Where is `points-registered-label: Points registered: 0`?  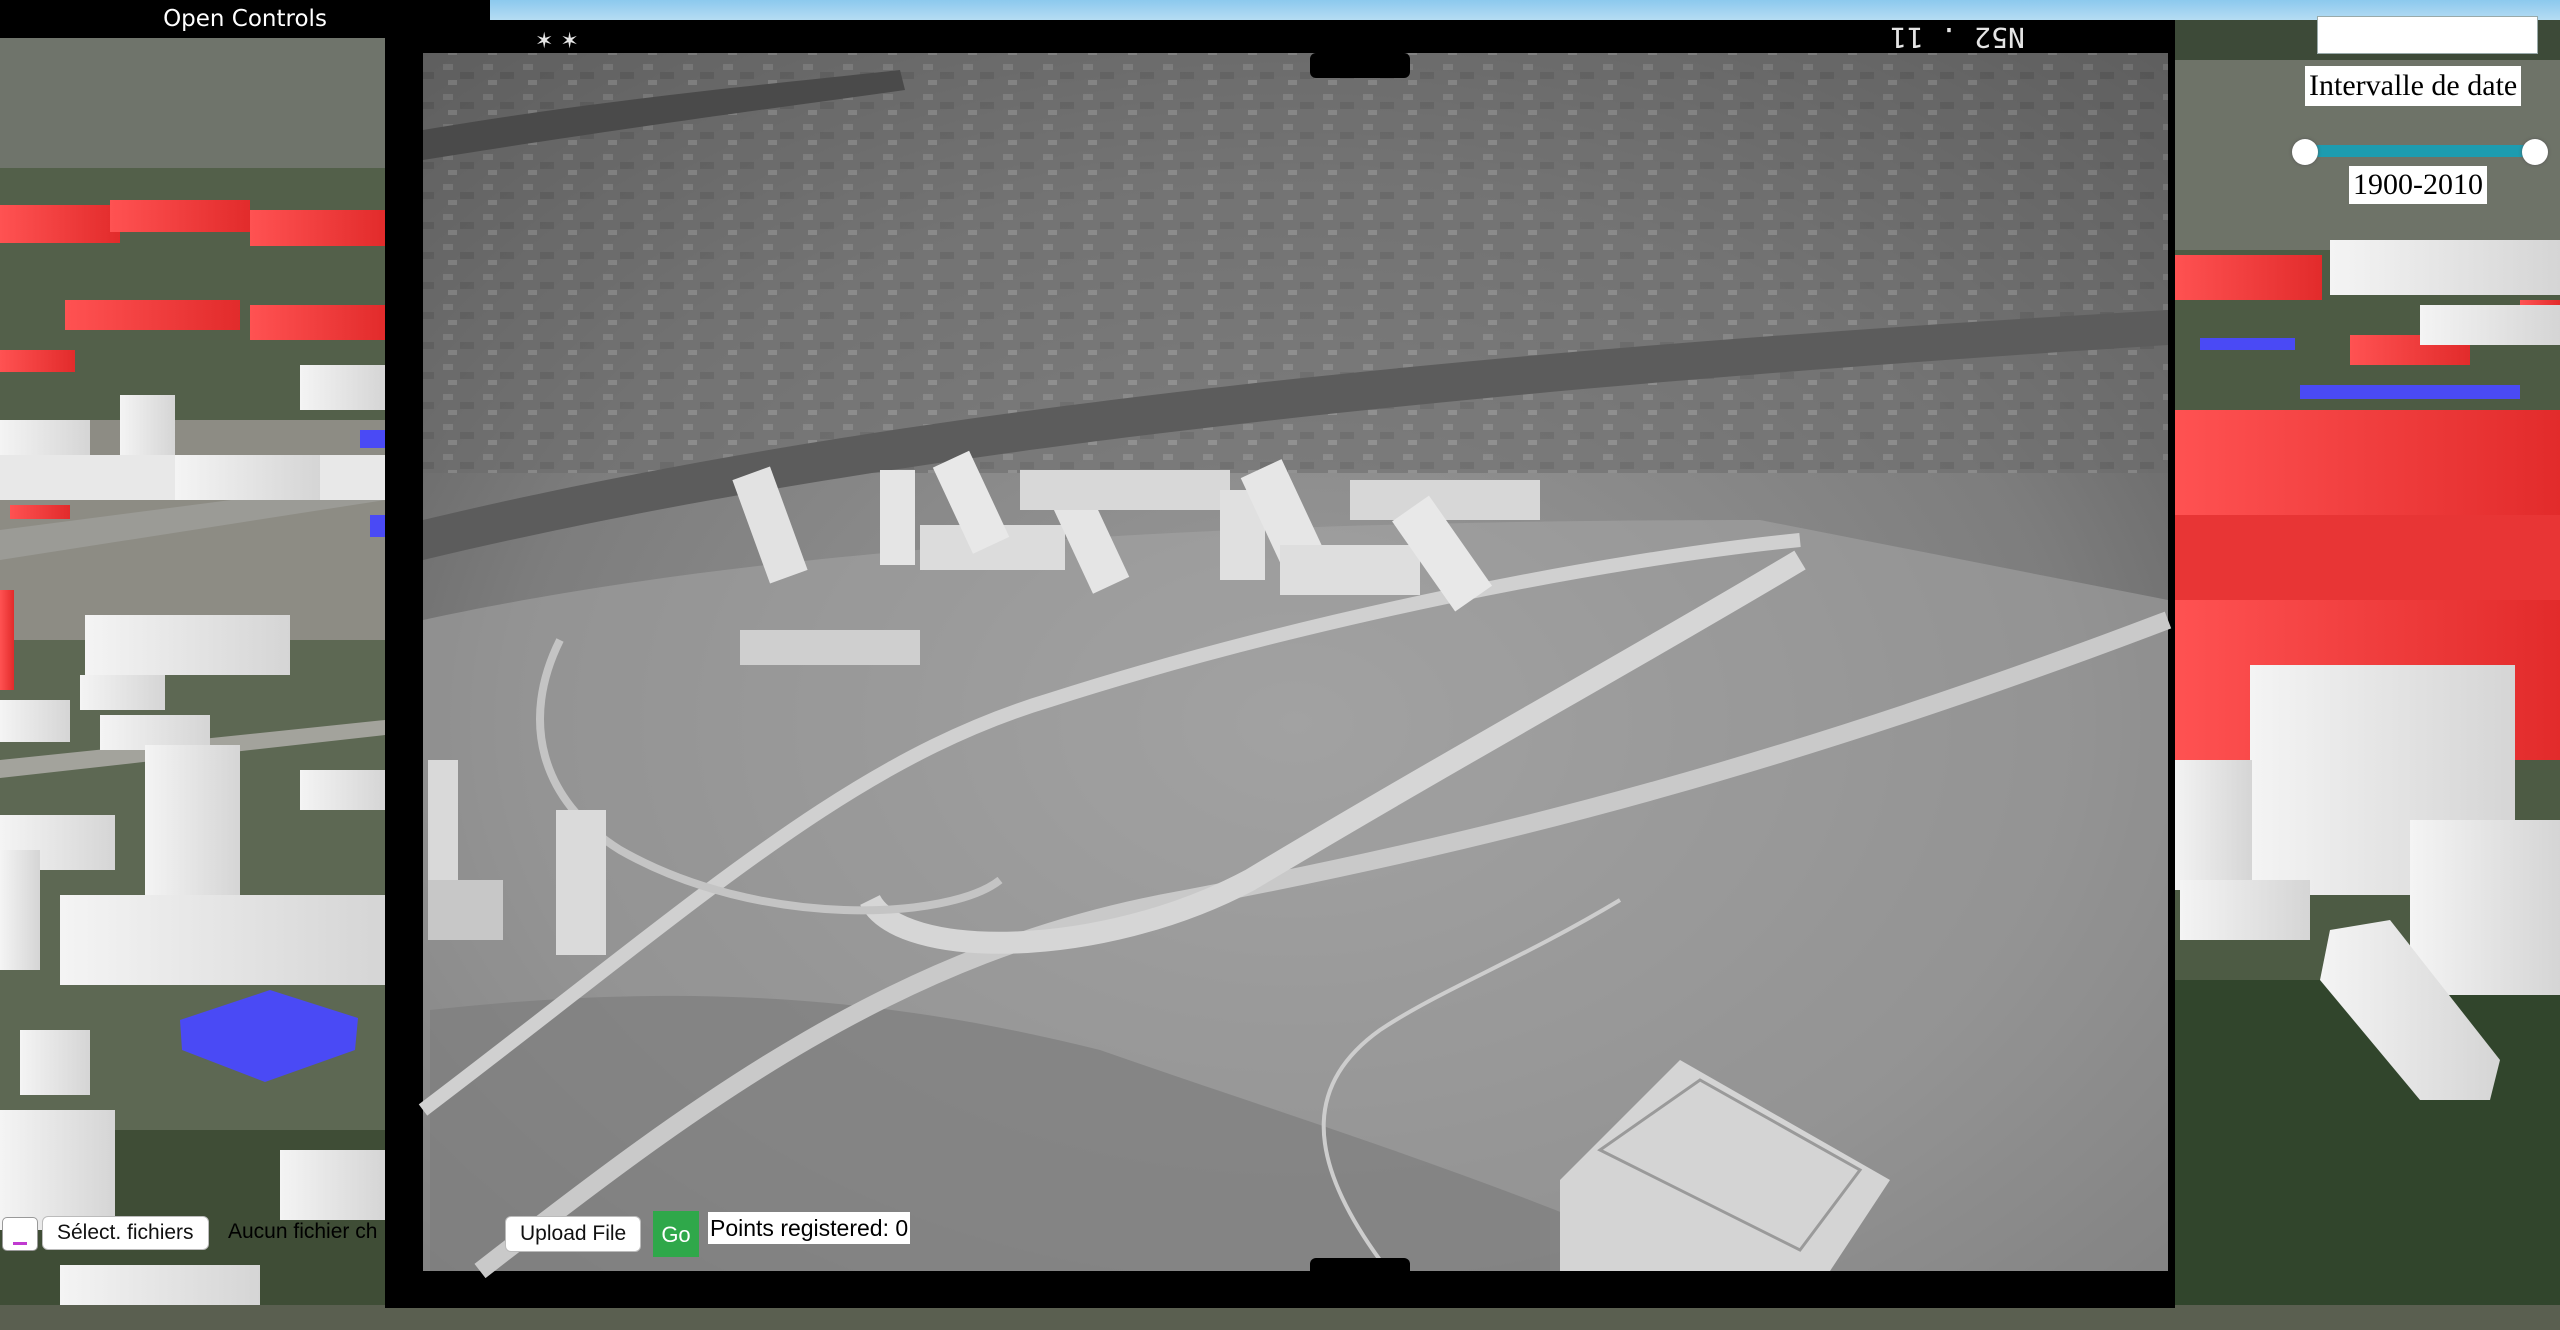
points-registered-label: Points registered: 0 is located at coordinates (809, 1228).